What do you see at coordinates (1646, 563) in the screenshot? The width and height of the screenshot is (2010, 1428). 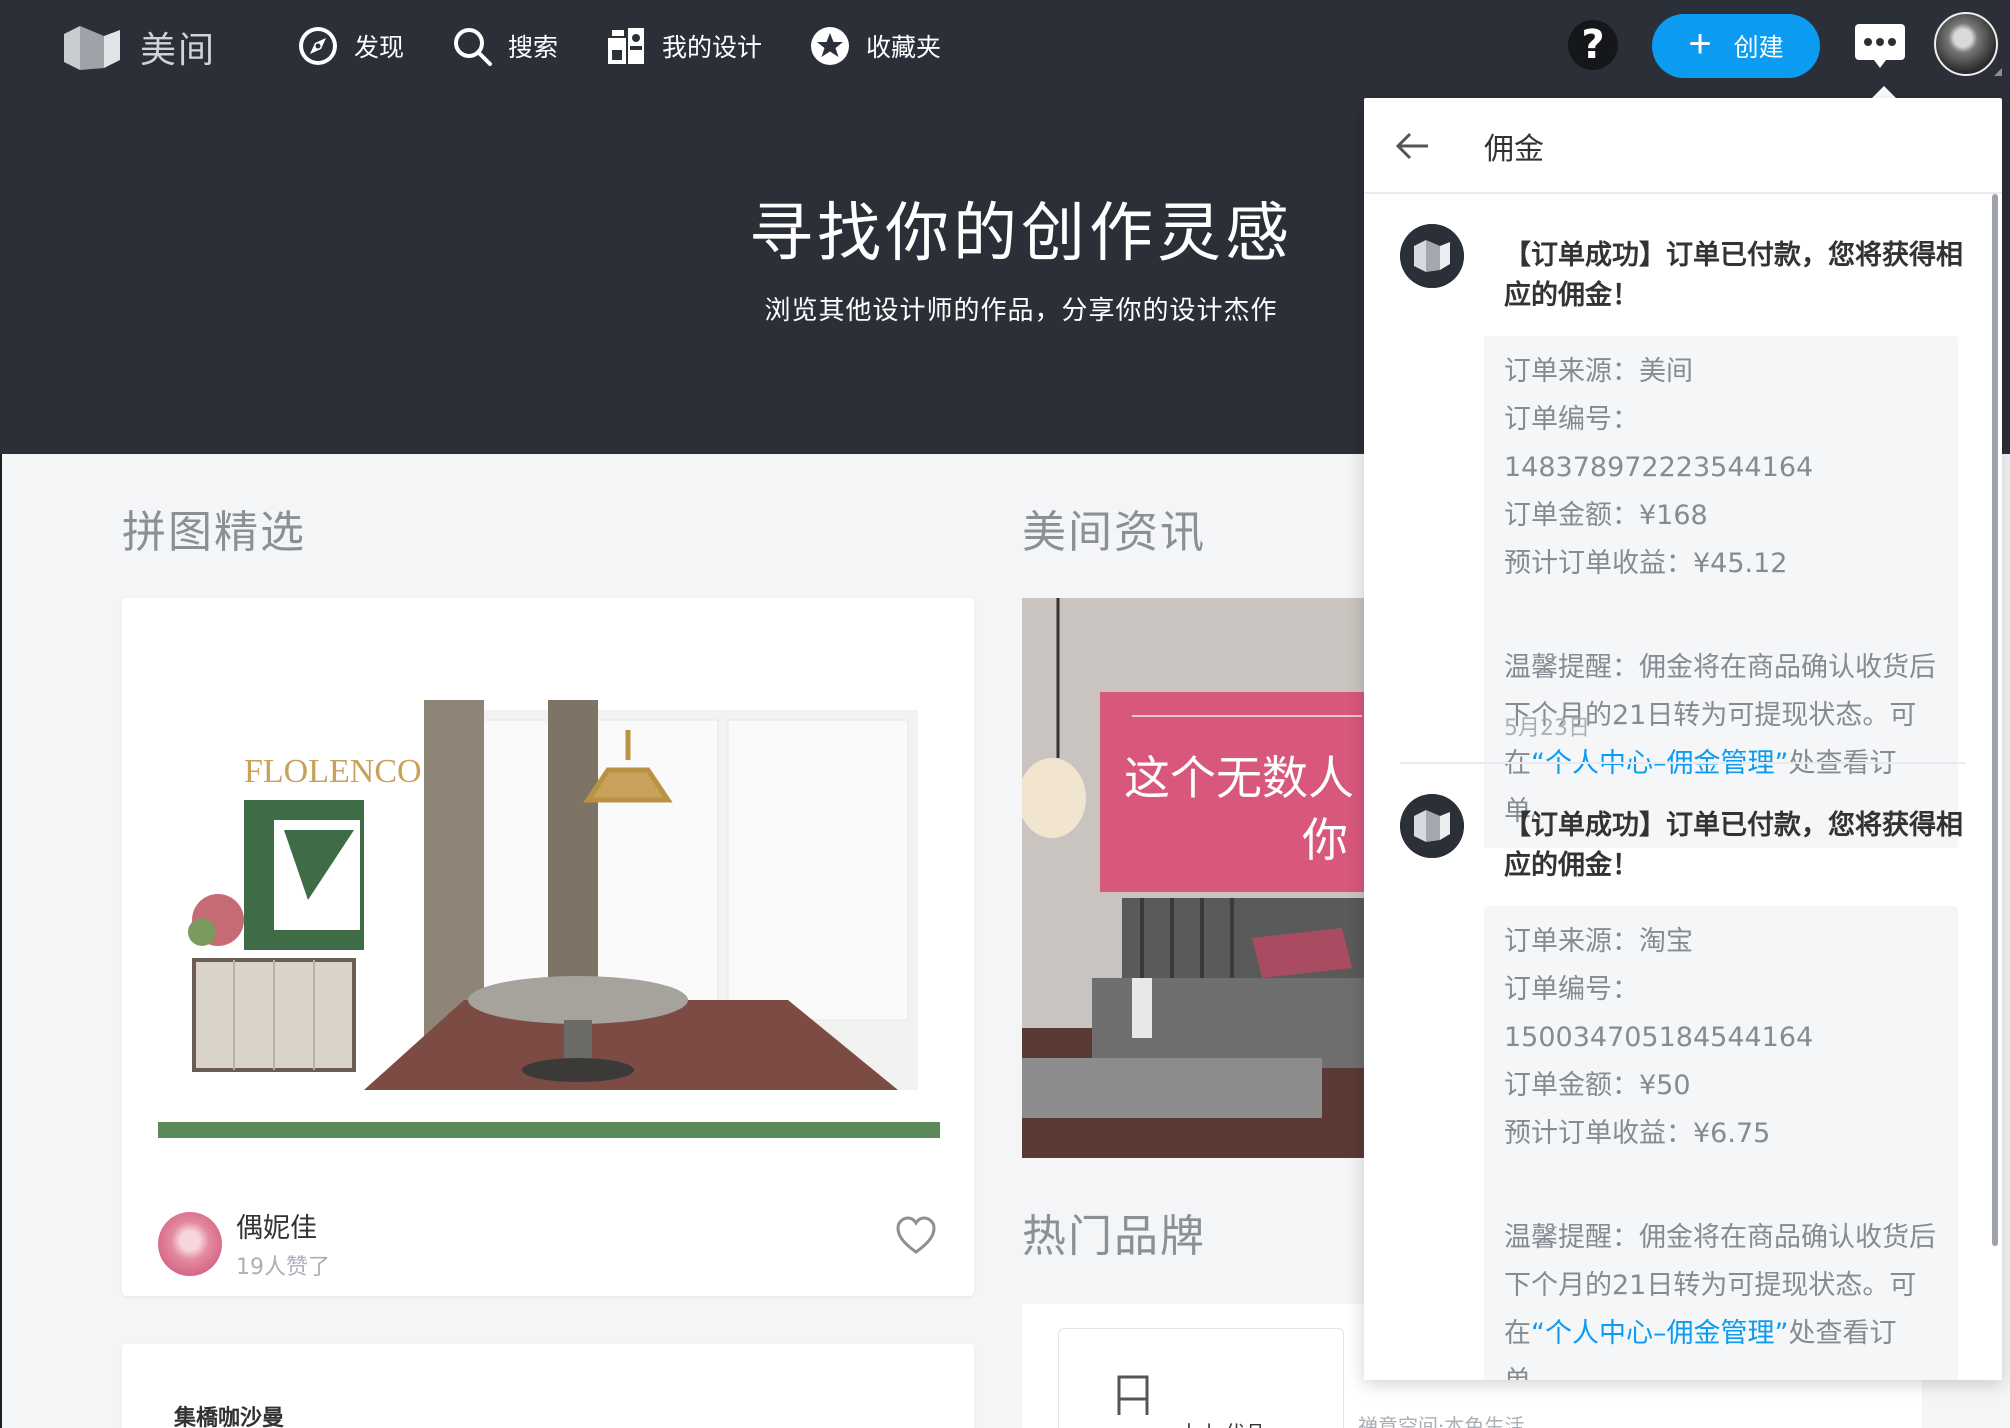 I see `order-earning: 预计订单收益：¥45.12` at bounding box center [1646, 563].